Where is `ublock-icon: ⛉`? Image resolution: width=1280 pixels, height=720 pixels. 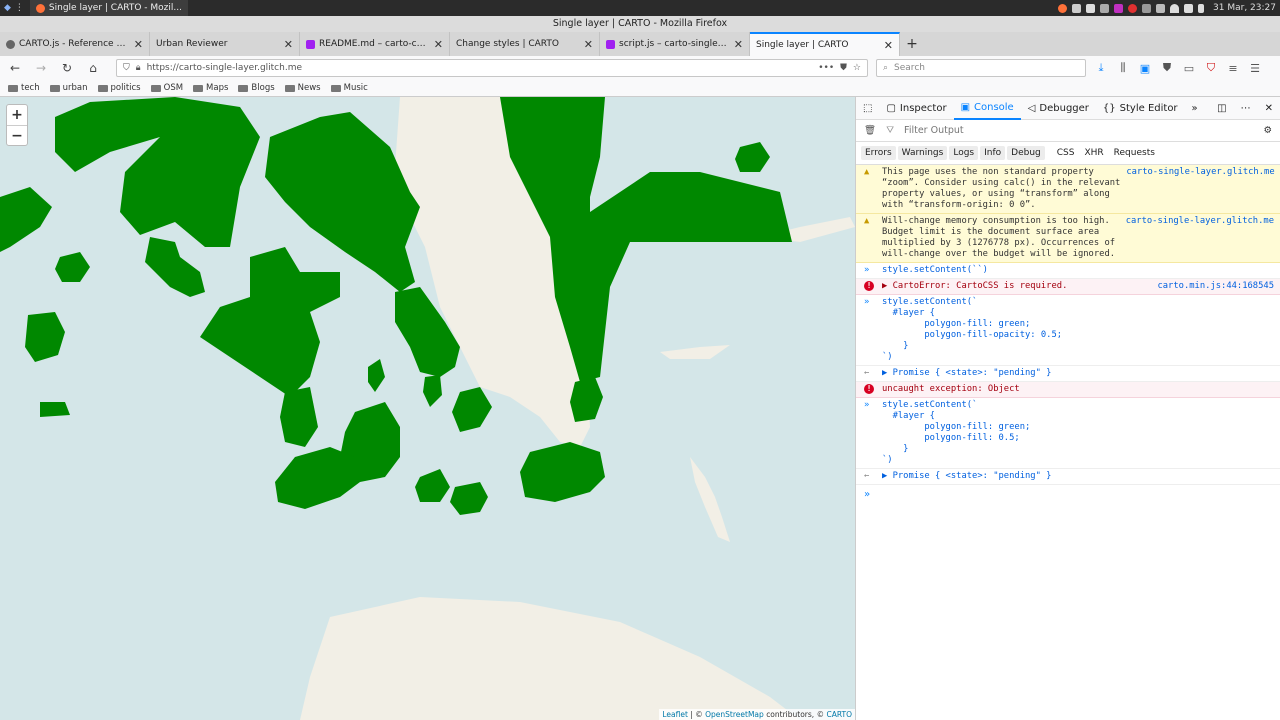
ublock-icon: ⛉ is located at coordinates (1211, 68).